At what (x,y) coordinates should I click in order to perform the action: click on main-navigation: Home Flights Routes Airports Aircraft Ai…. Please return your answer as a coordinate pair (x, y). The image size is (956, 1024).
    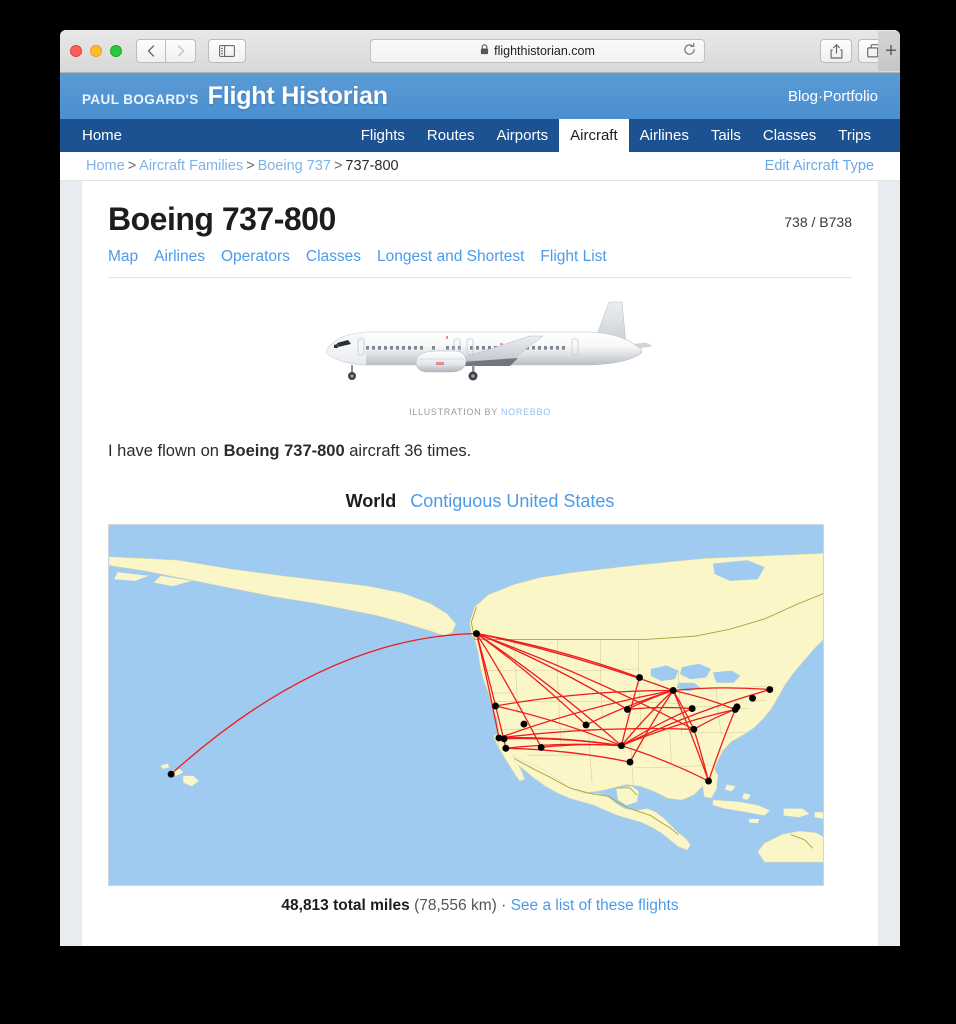
    Looking at the image, I should click on (480, 135).